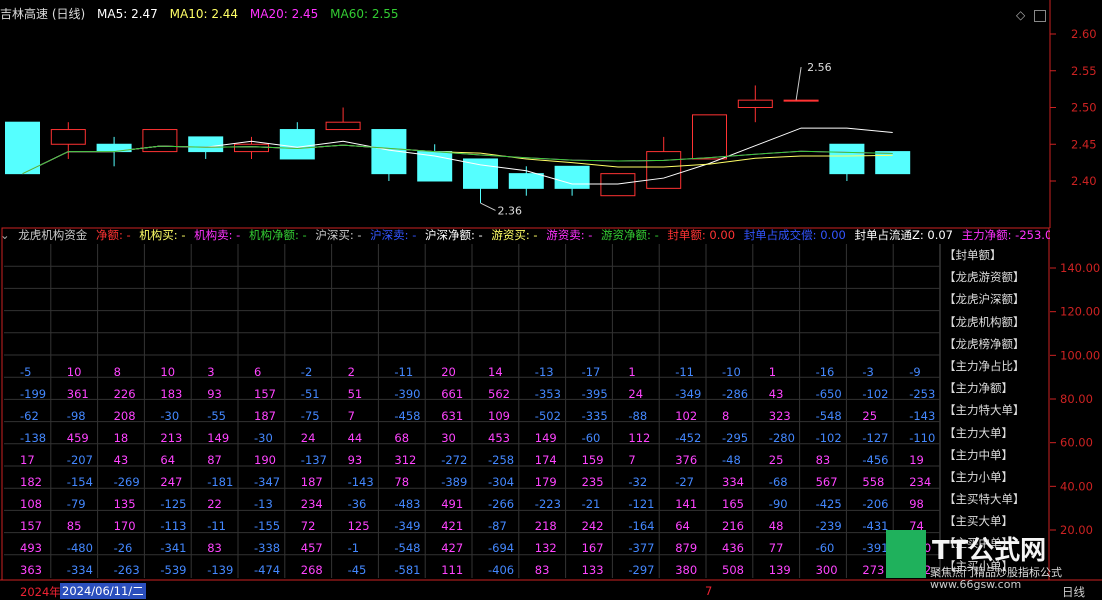 Image resolution: width=1102 pixels, height=600 pixels. What do you see at coordinates (514, 235) in the screenshot?
I see `fund-label-8: 游资买: -` at bounding box center [514, 235].